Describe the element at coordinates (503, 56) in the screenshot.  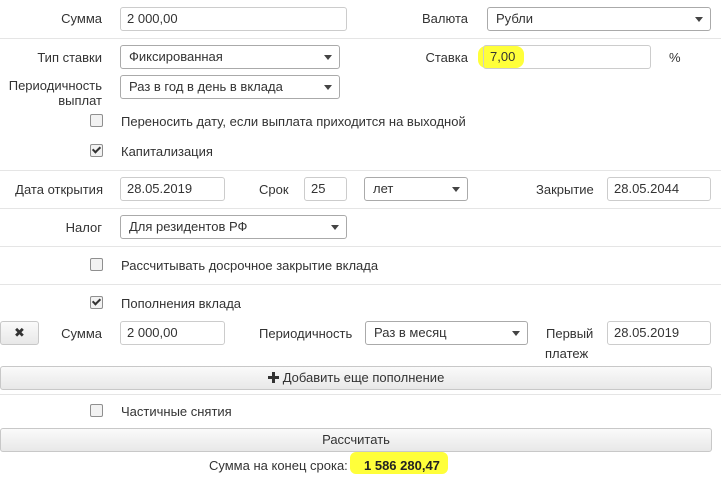
I see `rate-value: 7,00` at that location.